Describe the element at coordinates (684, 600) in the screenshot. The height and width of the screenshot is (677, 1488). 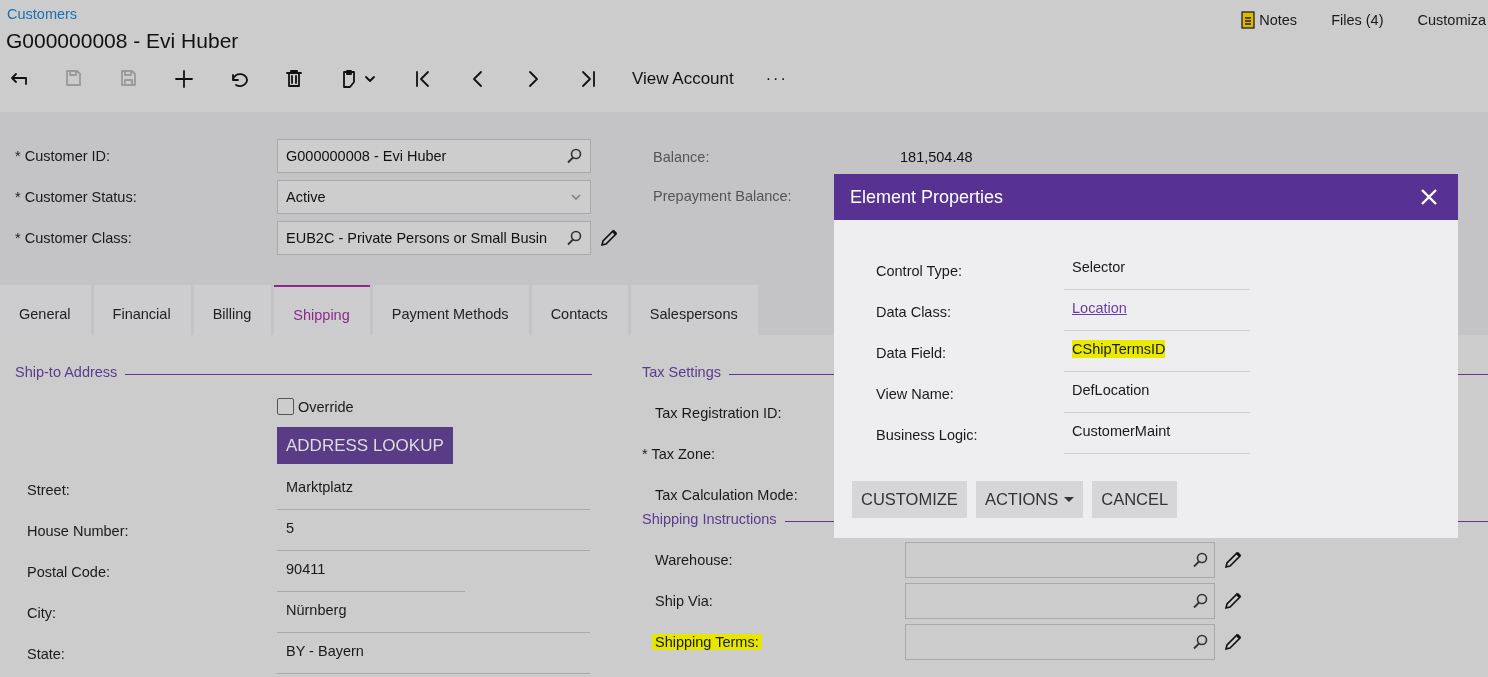
I see `field-label: Ship Via:` at that location.